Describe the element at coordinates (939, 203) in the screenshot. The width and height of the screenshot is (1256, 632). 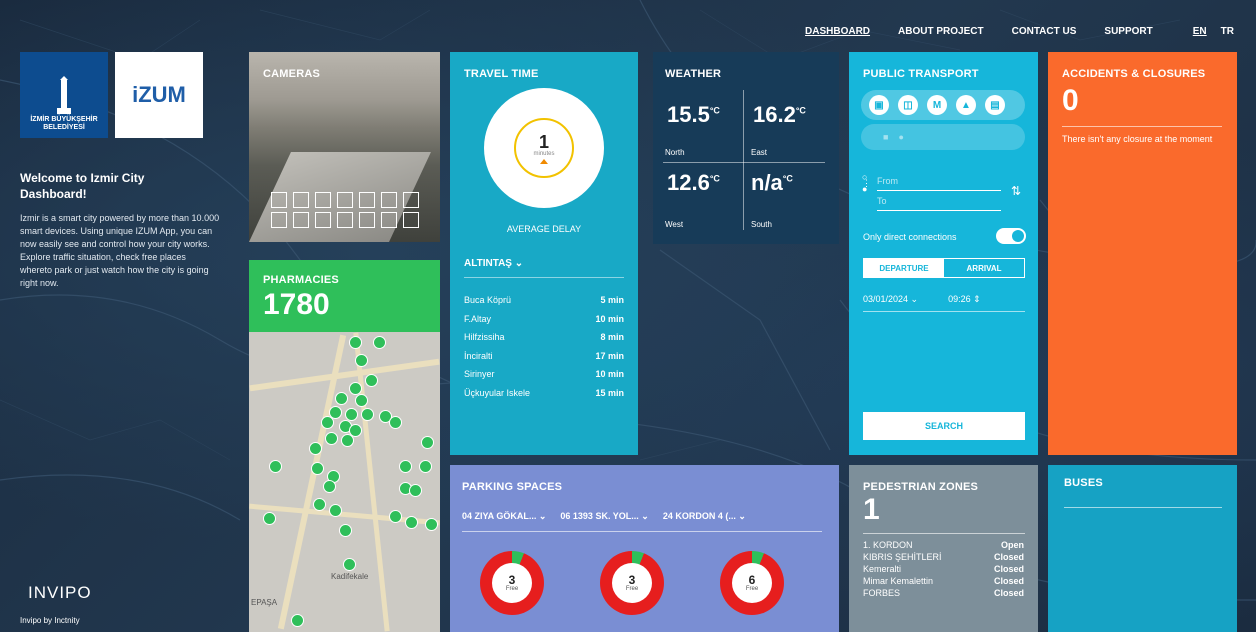
I see `to-field: To` at that location.